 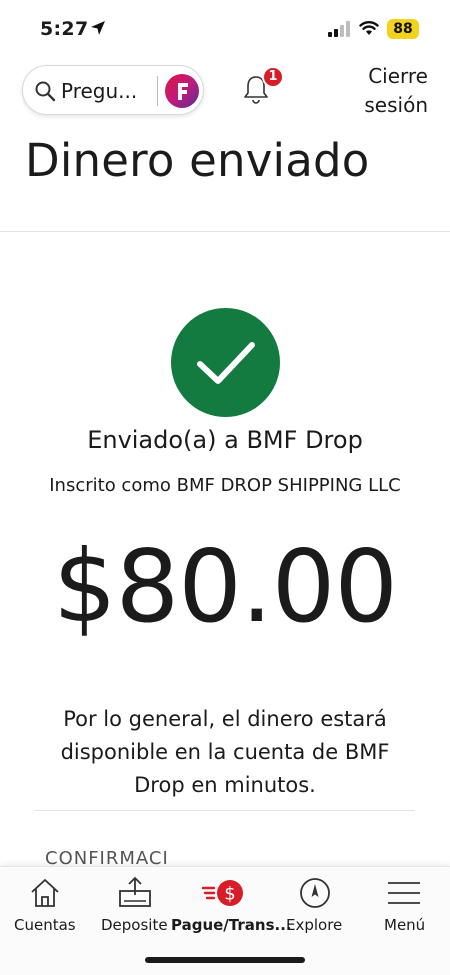 What do you see at coordinates (225, 586) in the screenshot?
I see `amount-sent: $80.00` at bounding box center [225, 586].